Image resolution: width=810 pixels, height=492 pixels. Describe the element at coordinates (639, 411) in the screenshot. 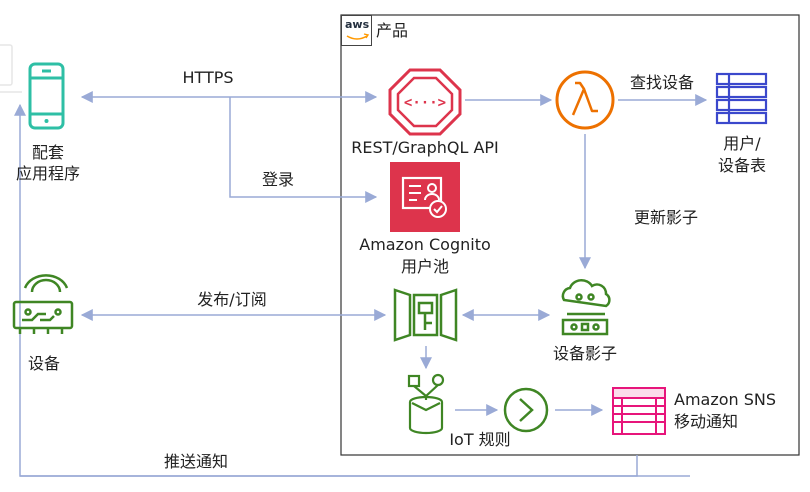

I see `sns-notification-icon` at that location.